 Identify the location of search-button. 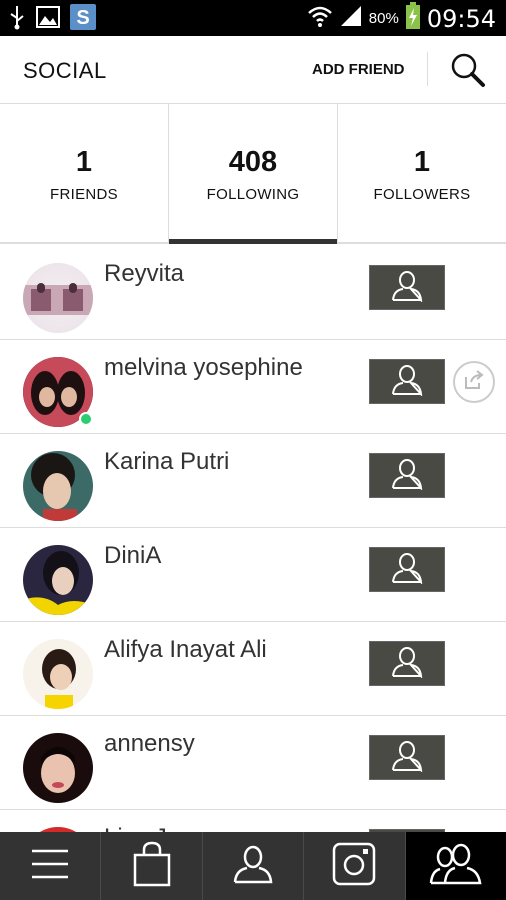
(468, 70).